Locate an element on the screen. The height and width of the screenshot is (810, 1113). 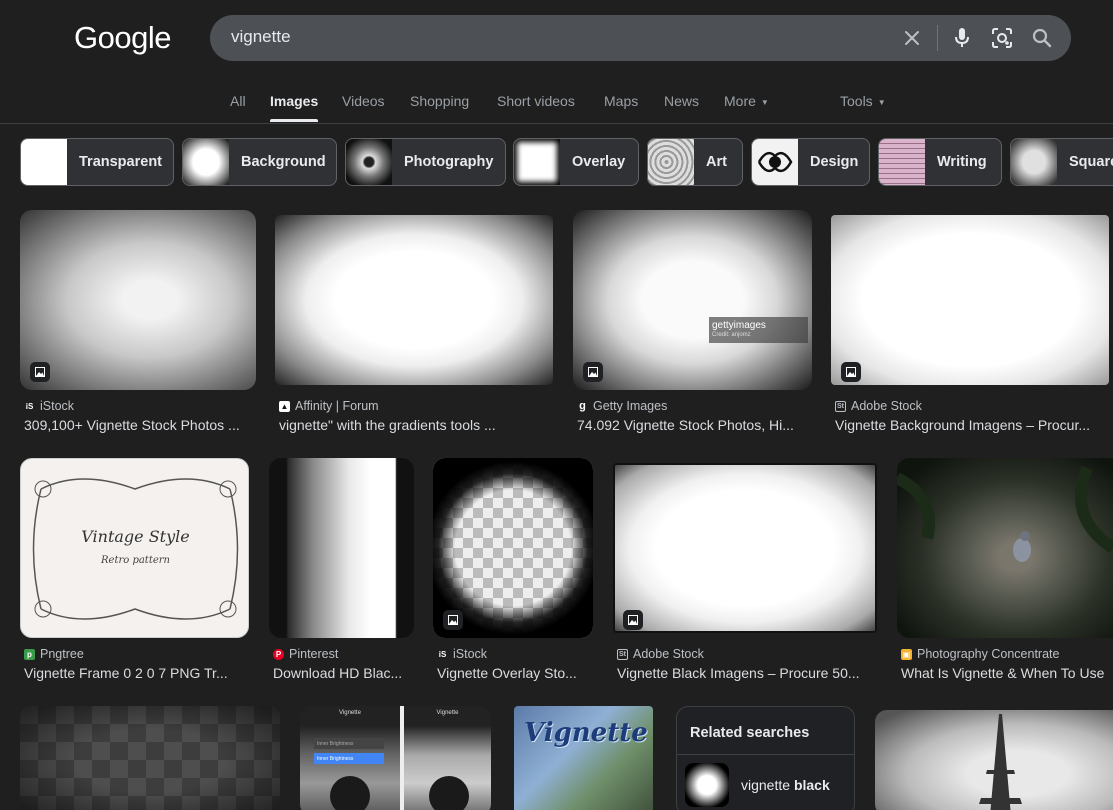
result-source: p Pngtree is located at coordinates (54, 654).